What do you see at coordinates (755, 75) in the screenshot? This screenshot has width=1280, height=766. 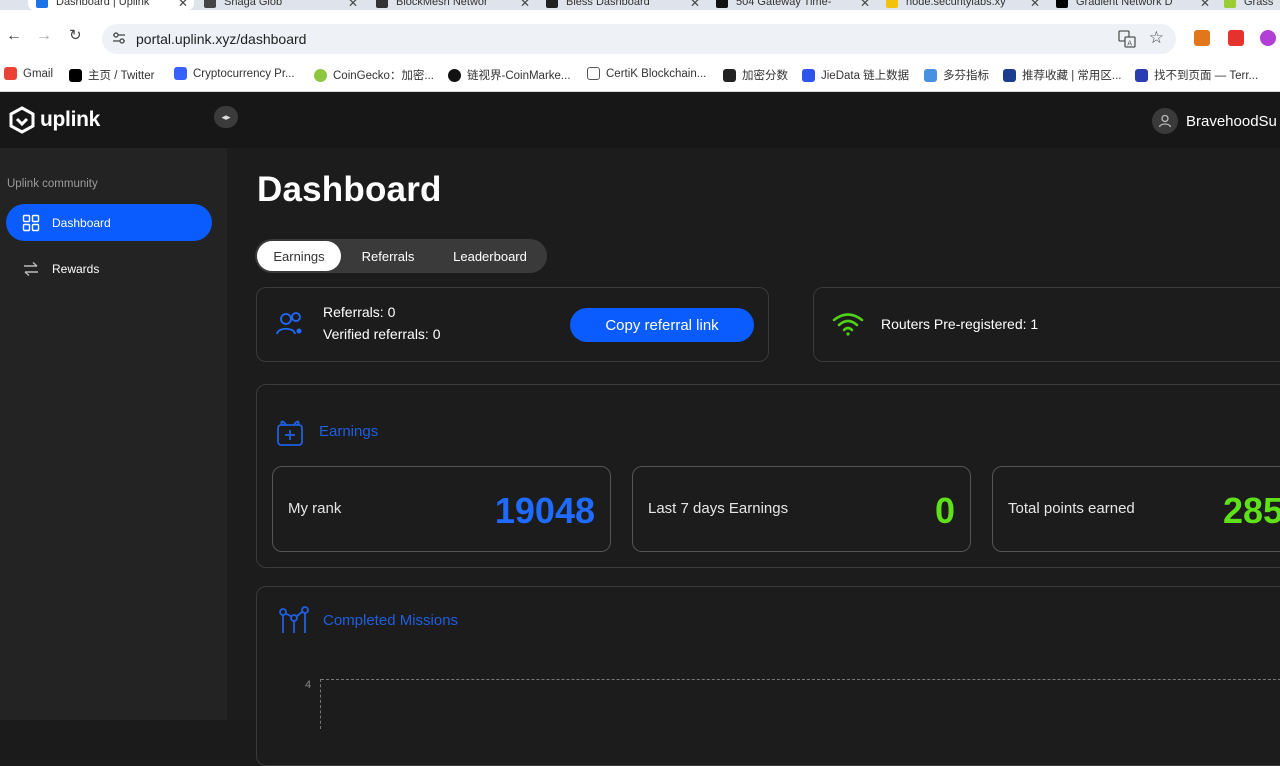 I see `bookmark-crypto-score: 加密分数` at bounding box center [755, 75].